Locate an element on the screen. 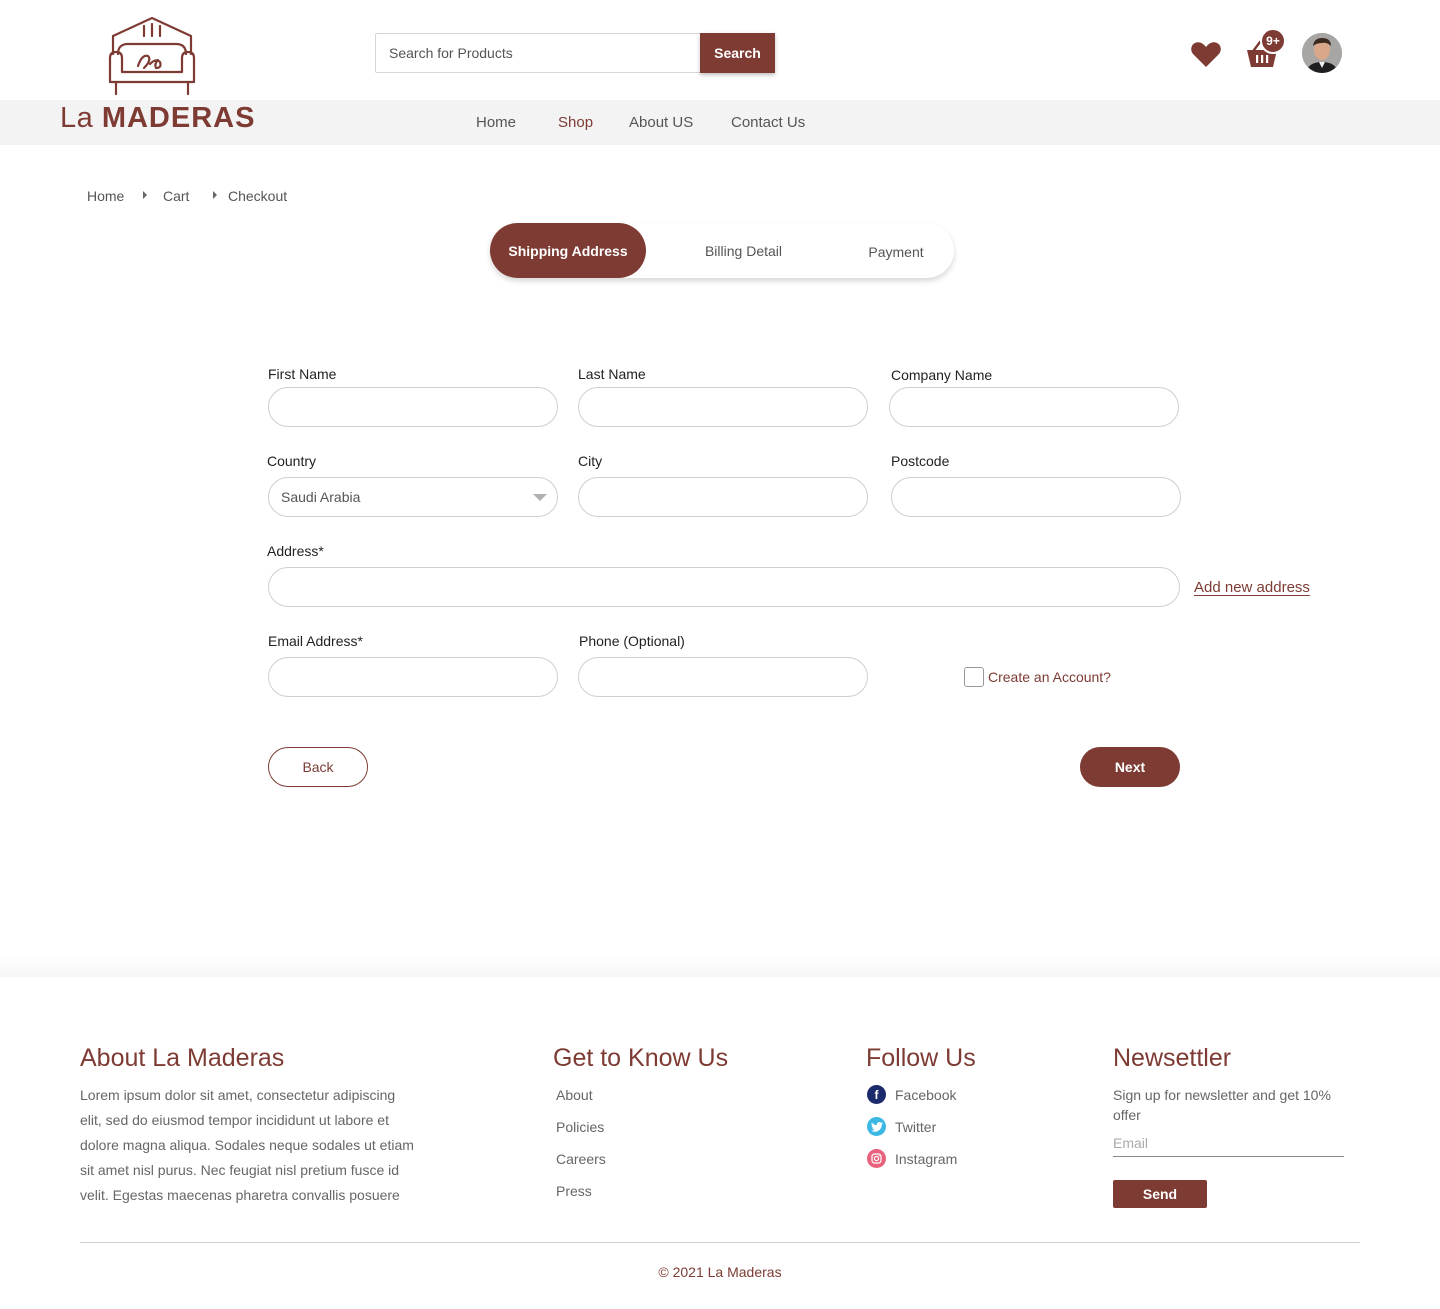  city-label: City is located at coordinates (590, 461).